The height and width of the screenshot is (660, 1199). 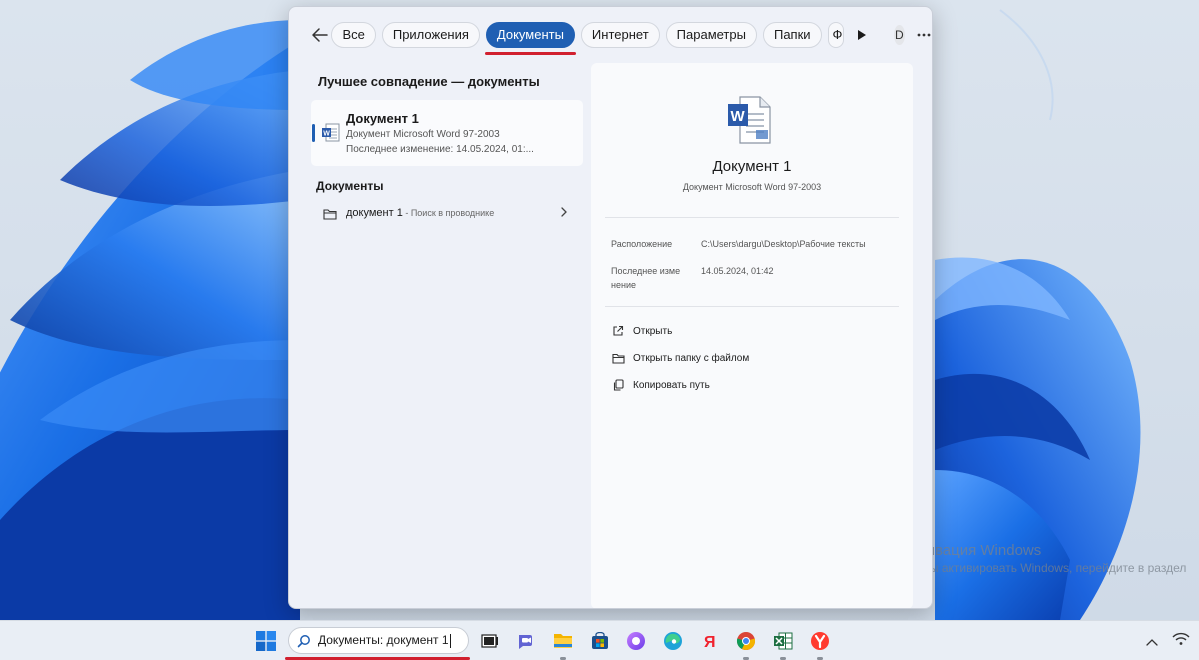 I want to click on file-explorer-button, so click(x=563, y=641).